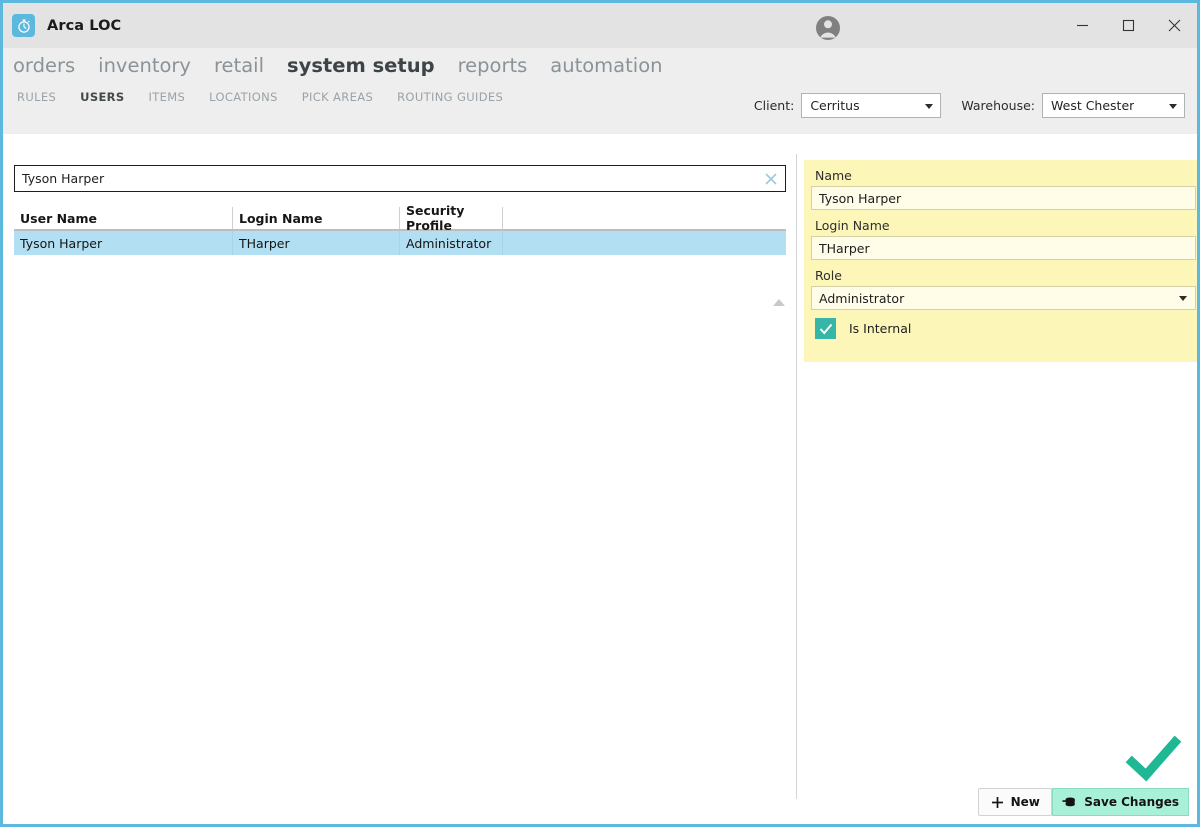 The image size is (1200, 827). What do you see at coordinates (844, 248) in the screenshot?
I see `login-name-field-value: THarper` at bounding box center [844, 248].